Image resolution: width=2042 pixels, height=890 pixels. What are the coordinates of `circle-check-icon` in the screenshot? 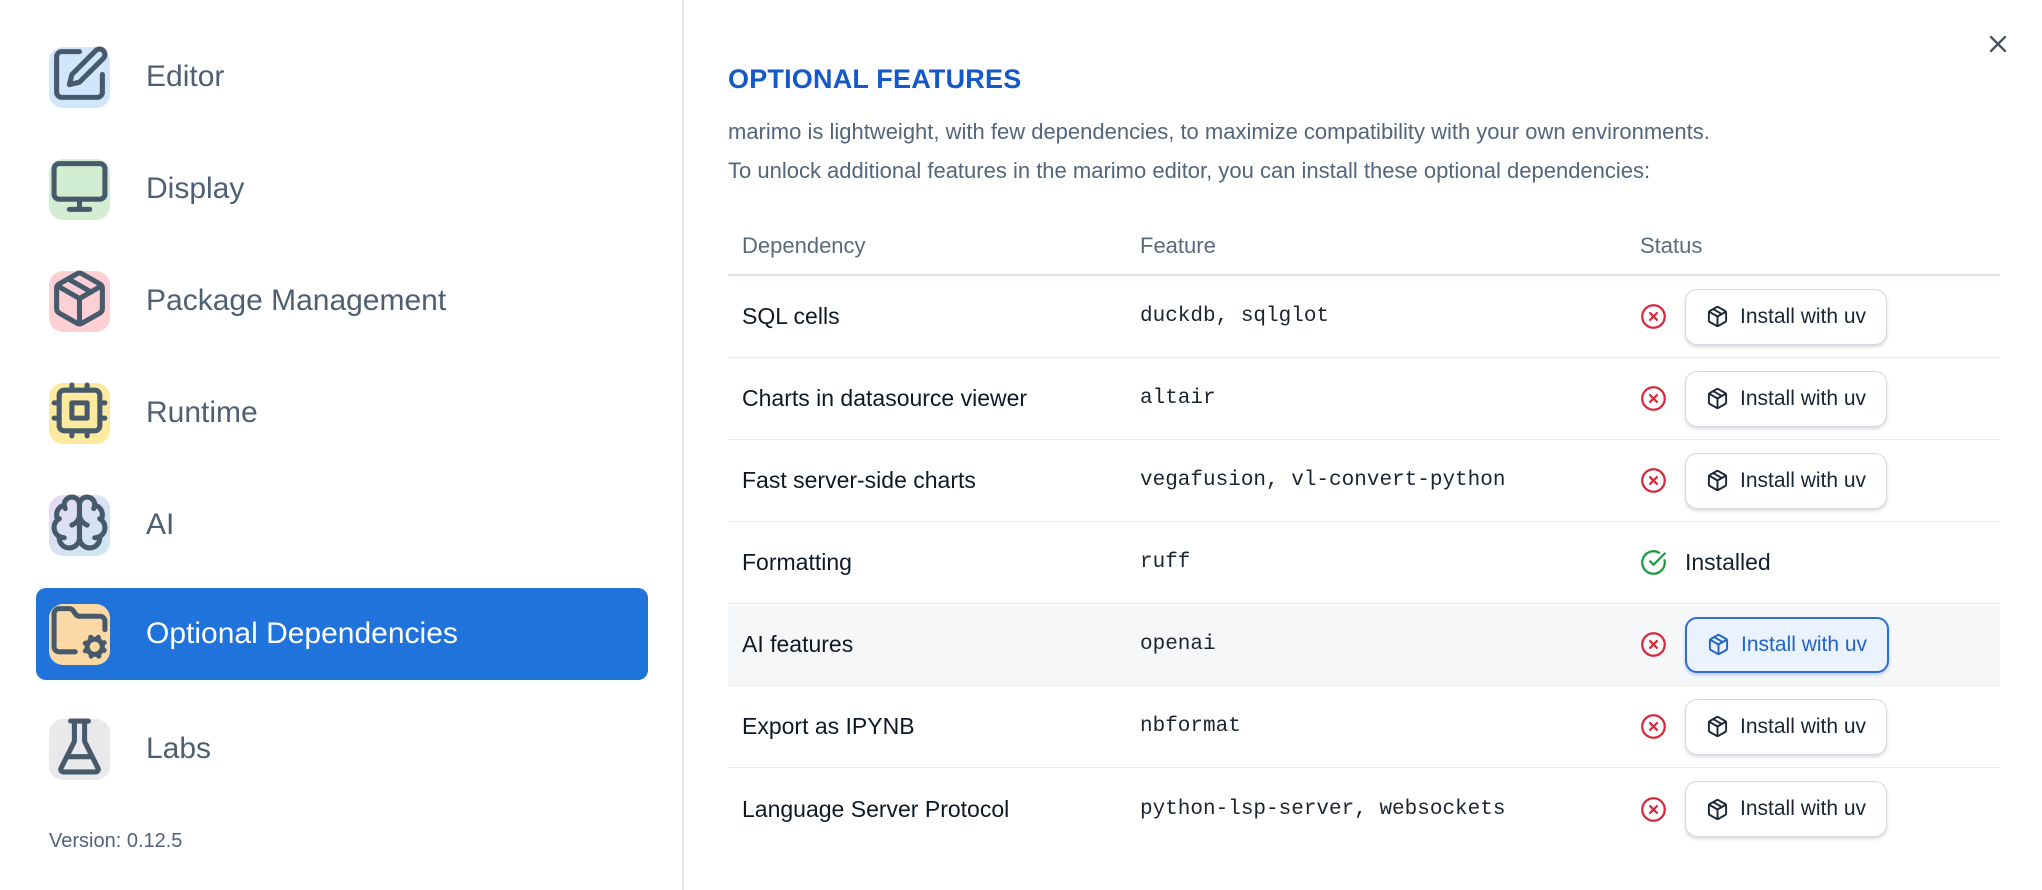 It's located at (1653, 562).